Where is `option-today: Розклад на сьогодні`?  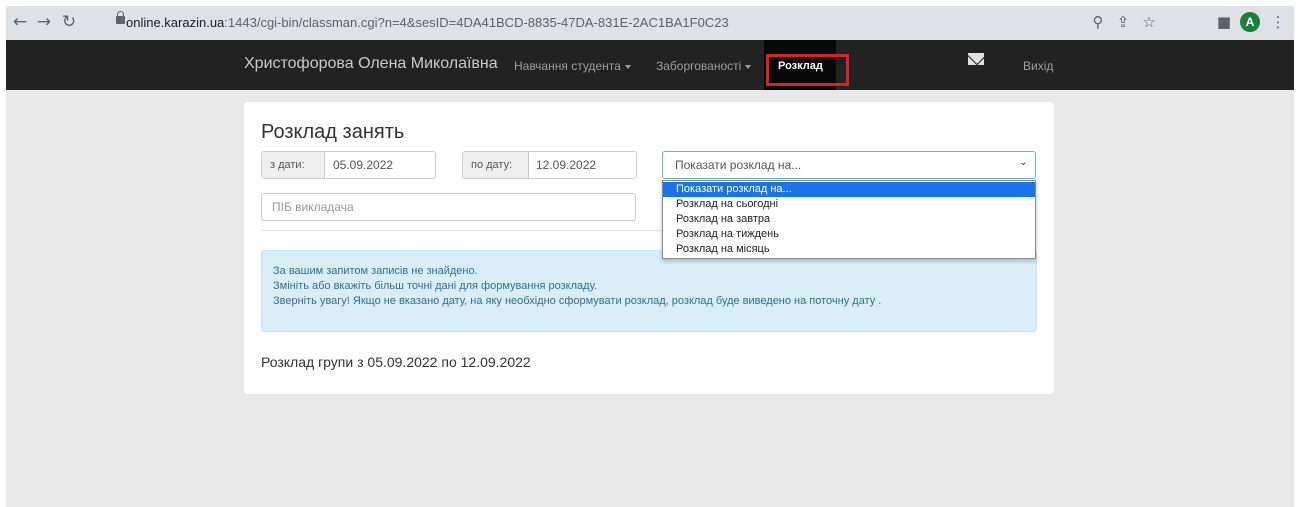
option-today: Розклад на сьогодні is located at coordinates (849, 204).